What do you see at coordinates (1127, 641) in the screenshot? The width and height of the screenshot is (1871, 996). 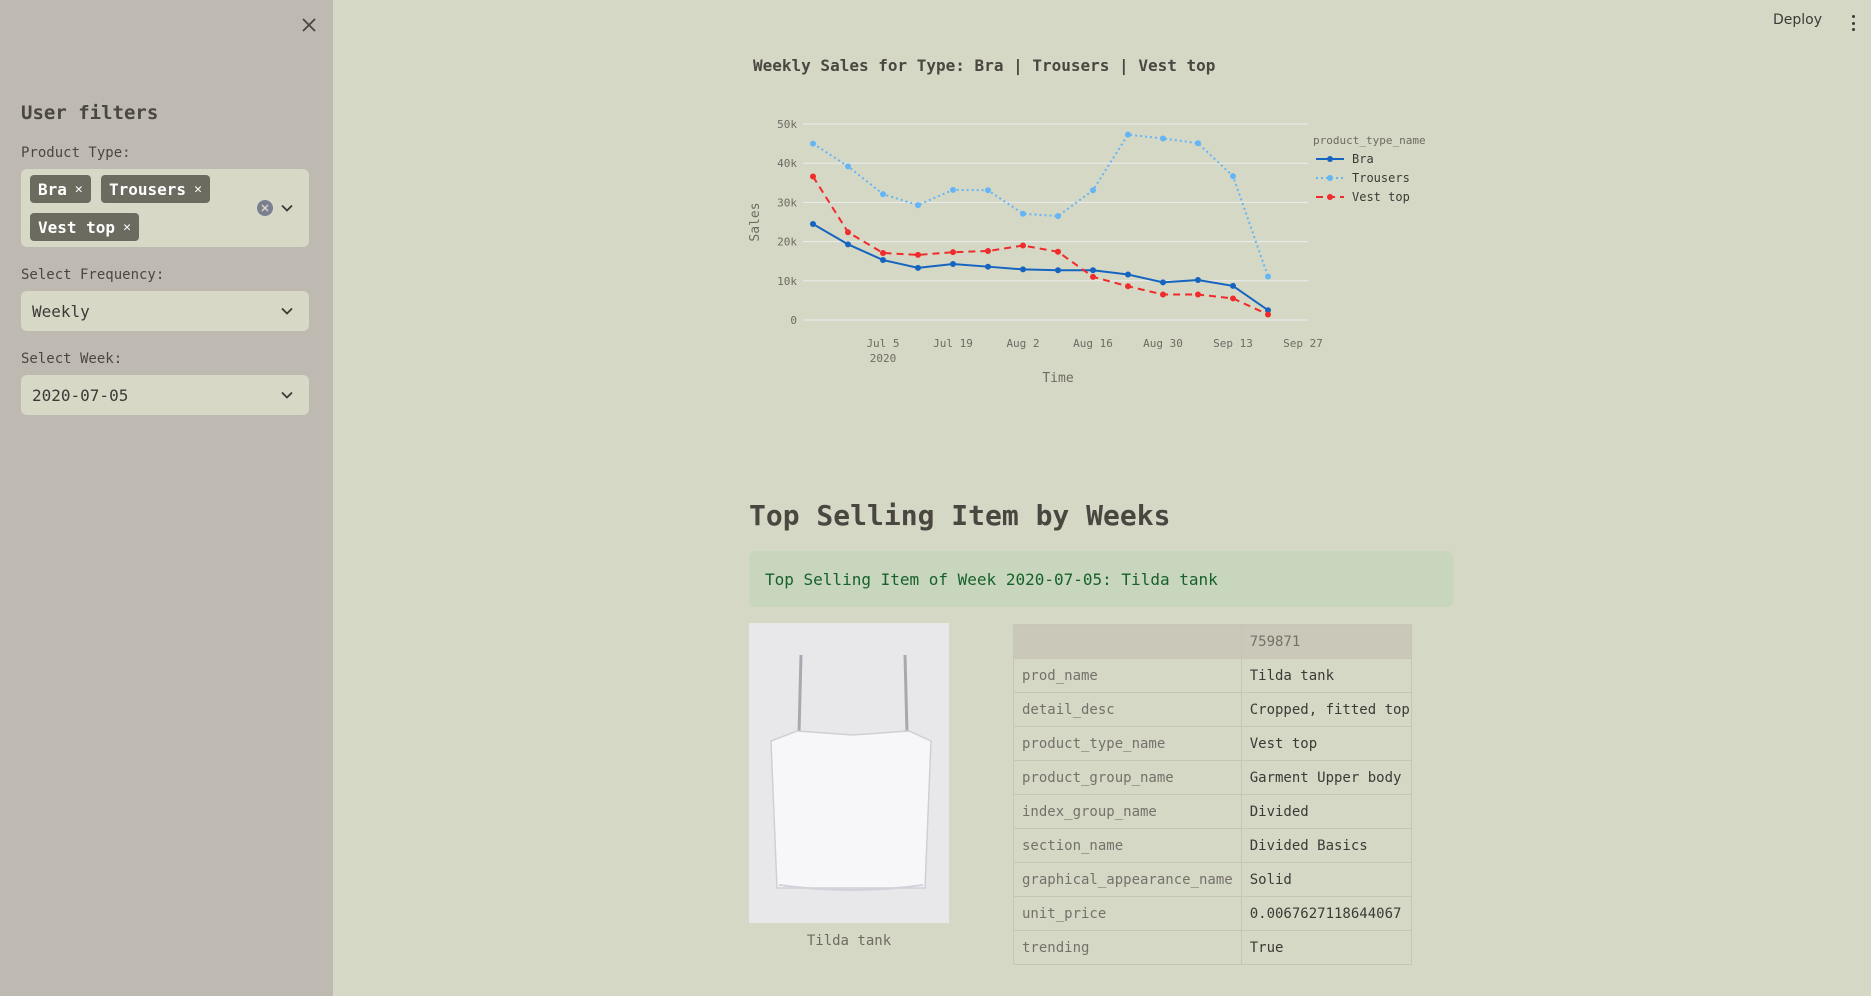 I see `header-index-cell` at bounding box center [1127, 641].